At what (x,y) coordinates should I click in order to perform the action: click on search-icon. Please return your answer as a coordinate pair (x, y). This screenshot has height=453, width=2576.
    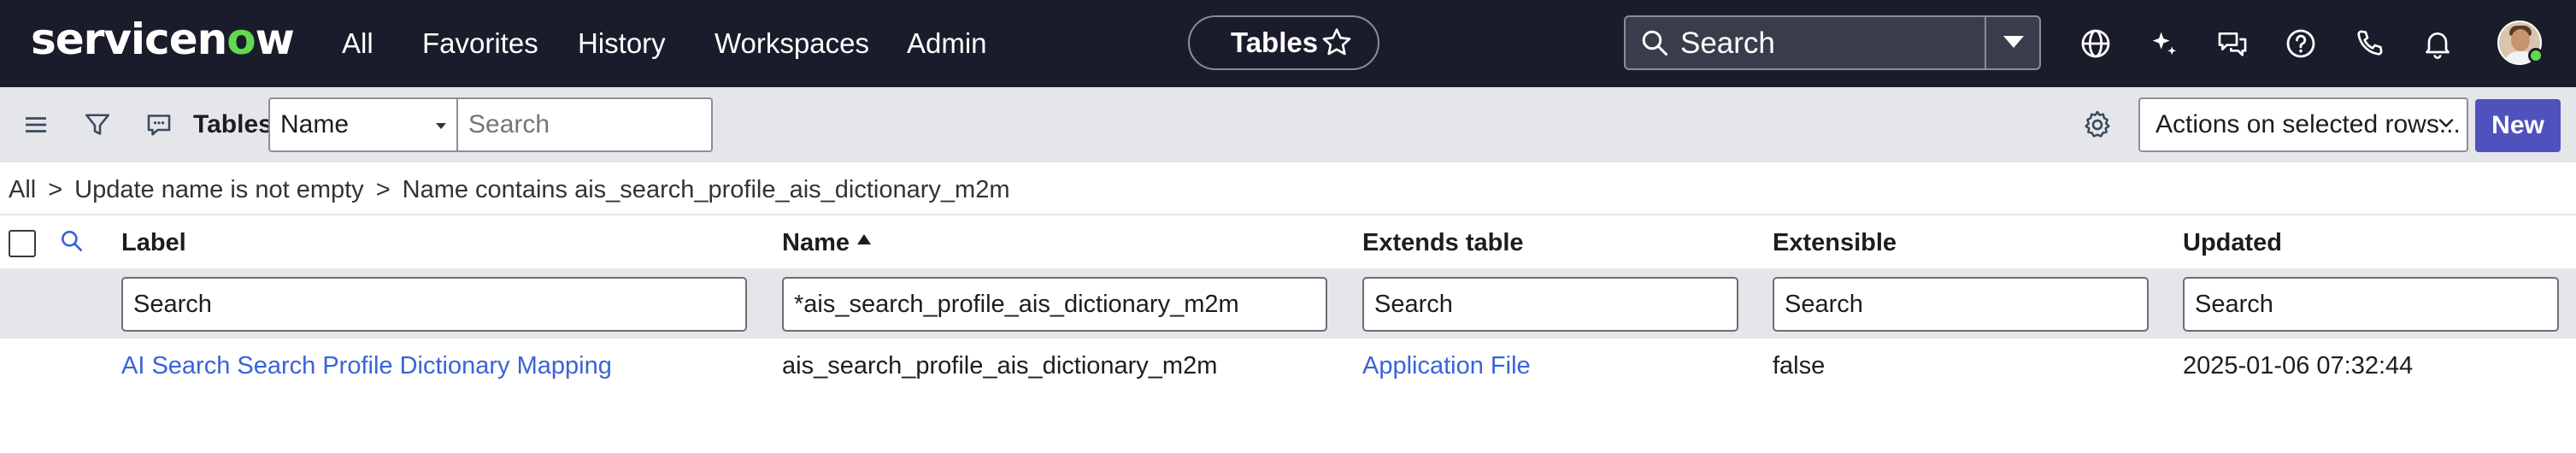
    Looking at the image, I should click on (1654, 43).